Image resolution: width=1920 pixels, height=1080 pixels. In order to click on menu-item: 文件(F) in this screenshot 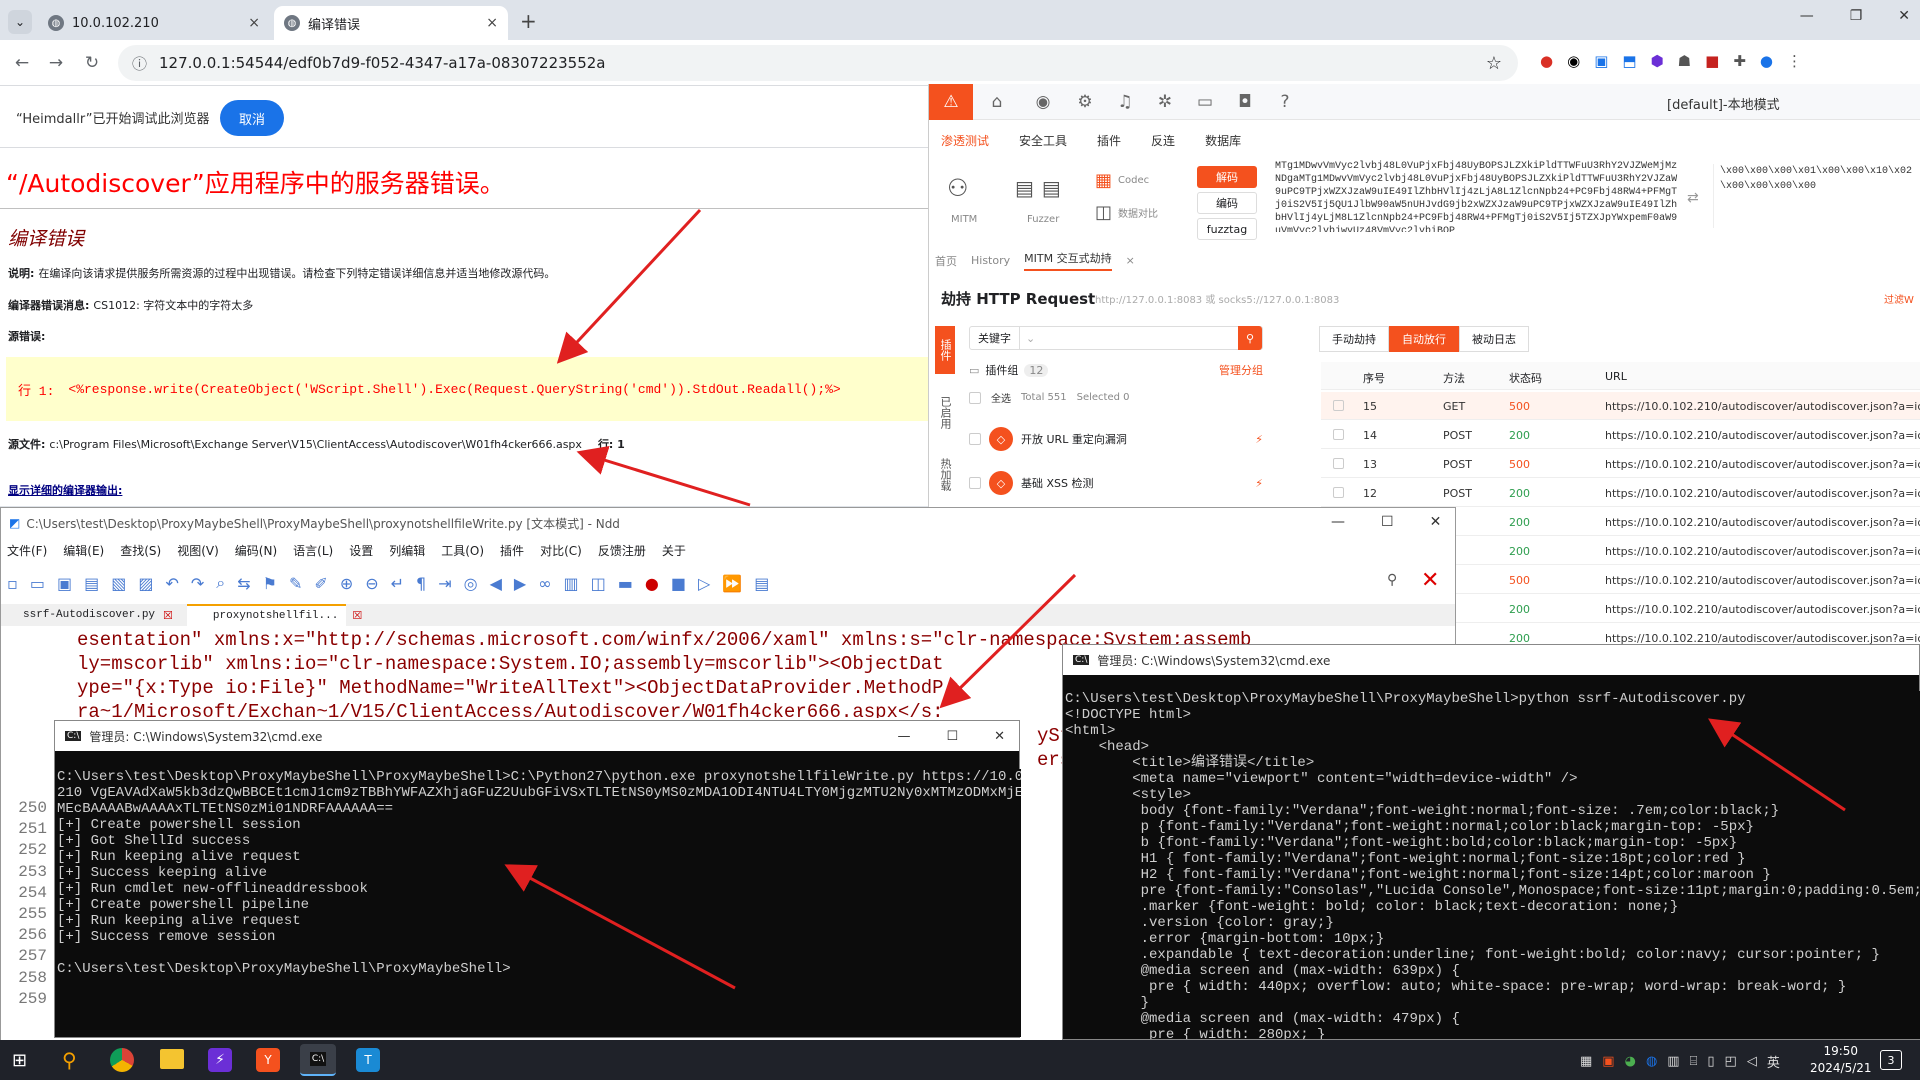, I will do `click(27, 550)`.